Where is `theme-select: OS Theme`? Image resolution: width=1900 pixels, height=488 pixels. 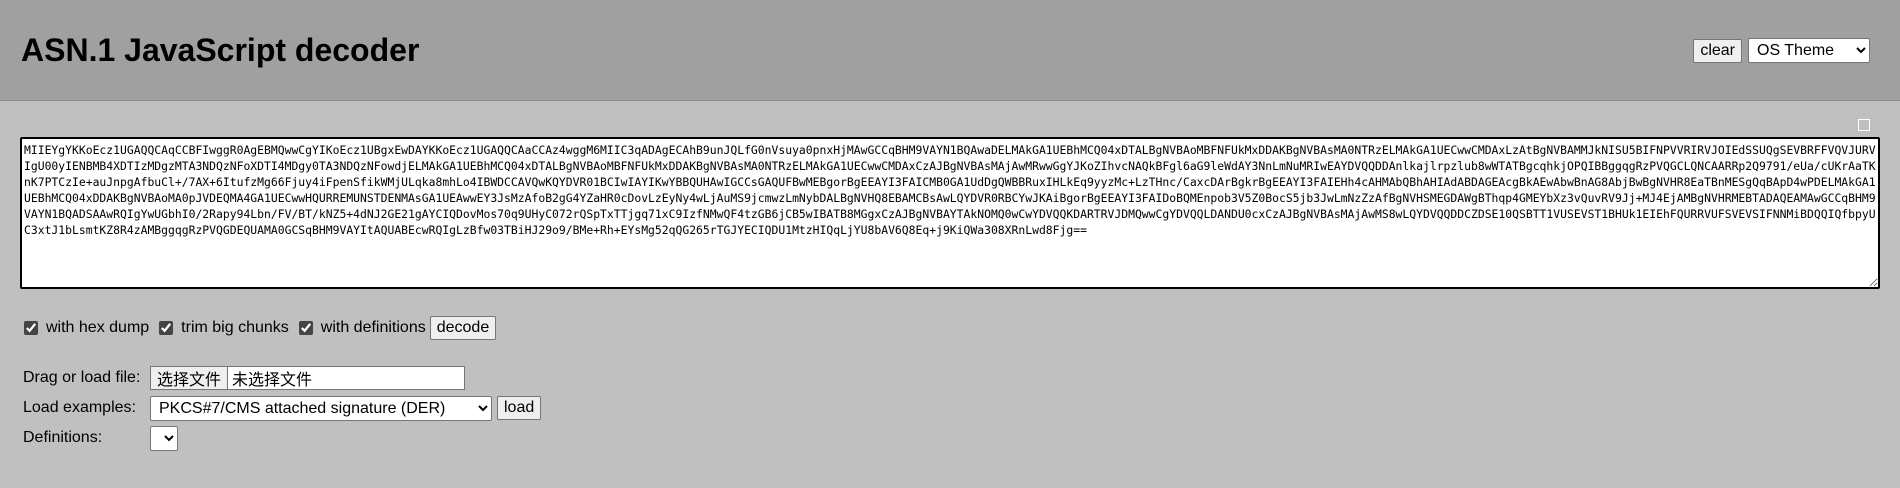
theme-select: OS Theme is located at coordinates (1809, 50).